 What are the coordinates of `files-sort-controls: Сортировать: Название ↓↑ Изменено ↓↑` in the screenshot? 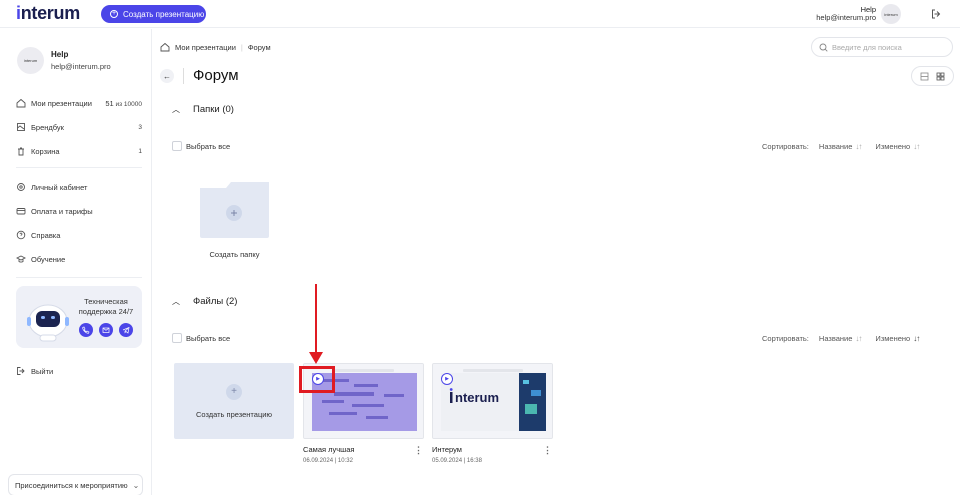 It's located at (841, 338).